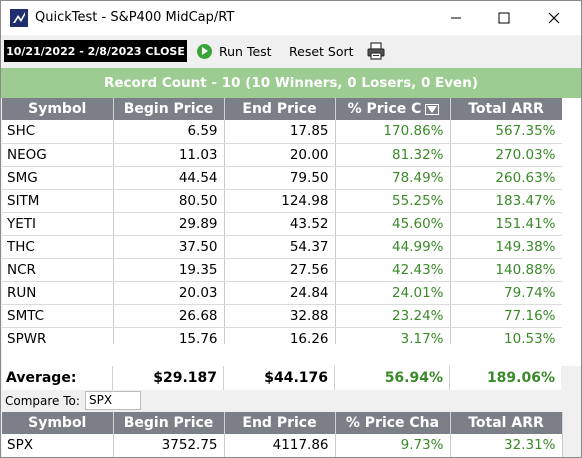 The height and width of the screenshot is (458, 582). Describe the element at coordinates (169, 109) in the screenshot. I see `column-header-begin-price: Begin Price` at that location.